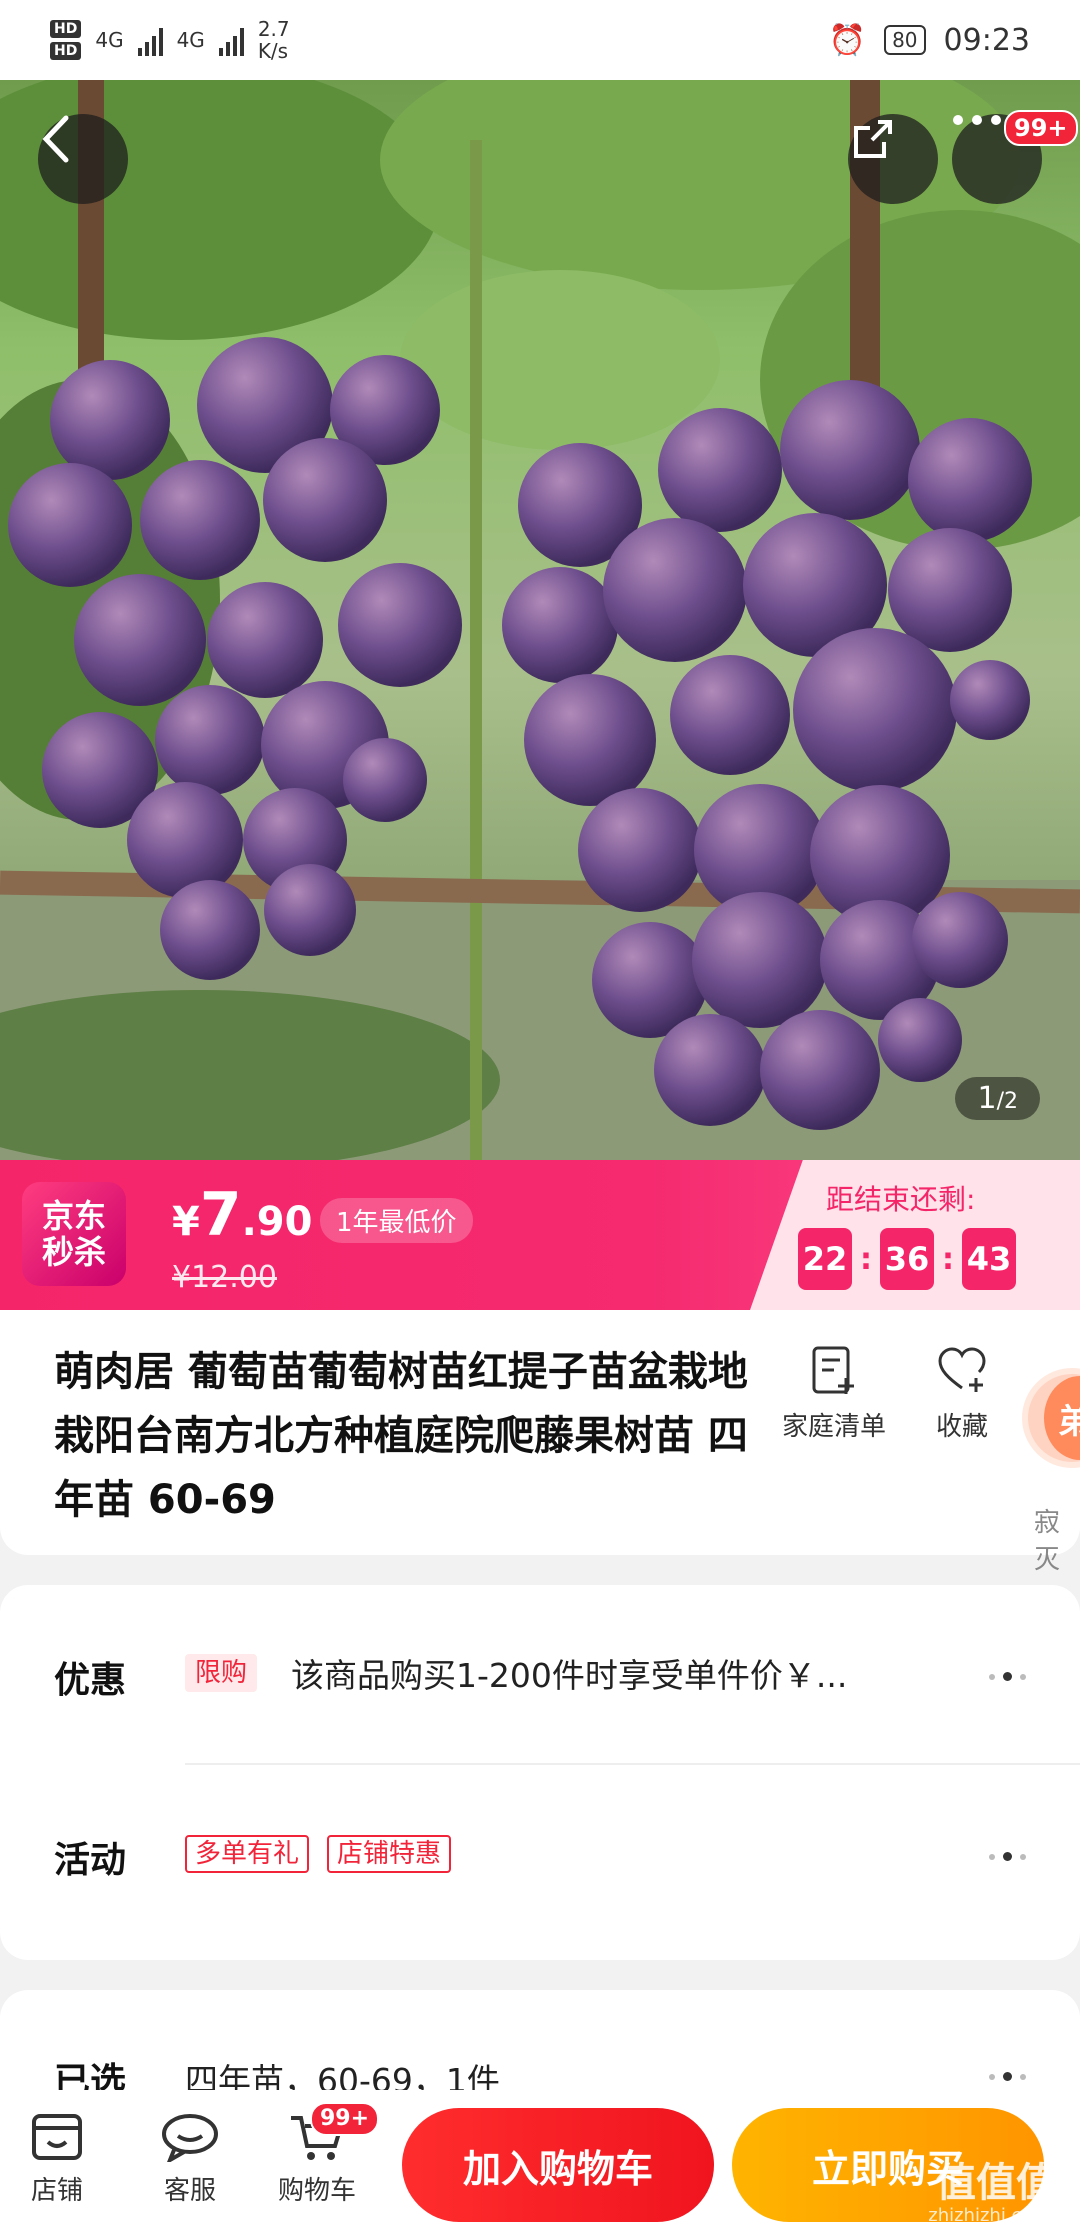 The image size is (1080, 2240). Describe the element at coordinates (929, 40) in the screenshot. I see `status-right: ⏰ 80 09:23` at that location.